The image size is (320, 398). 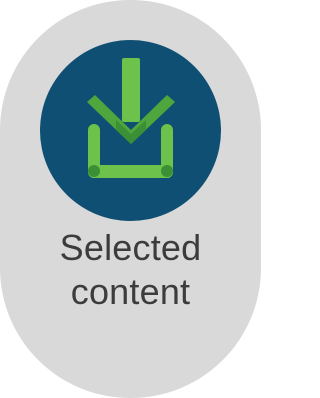 I want to click on tile-label-line2: content, so click(x=130, y=291).